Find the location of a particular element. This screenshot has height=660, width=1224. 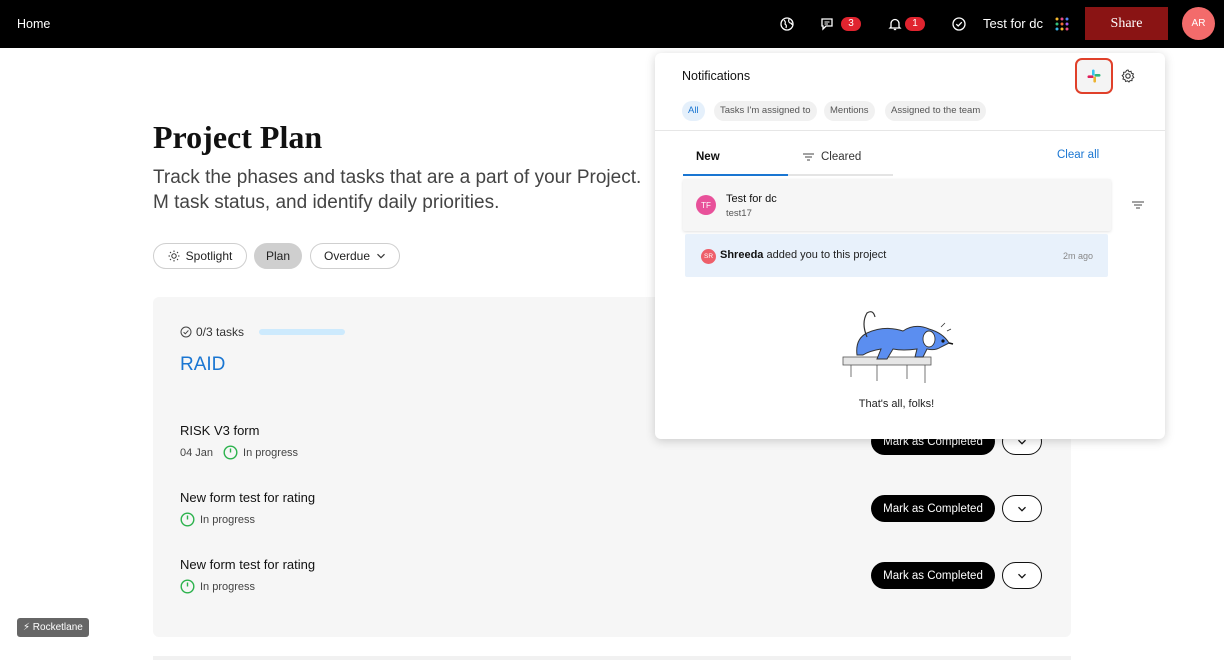

filter-icon is located at coordinates (1138, 205).